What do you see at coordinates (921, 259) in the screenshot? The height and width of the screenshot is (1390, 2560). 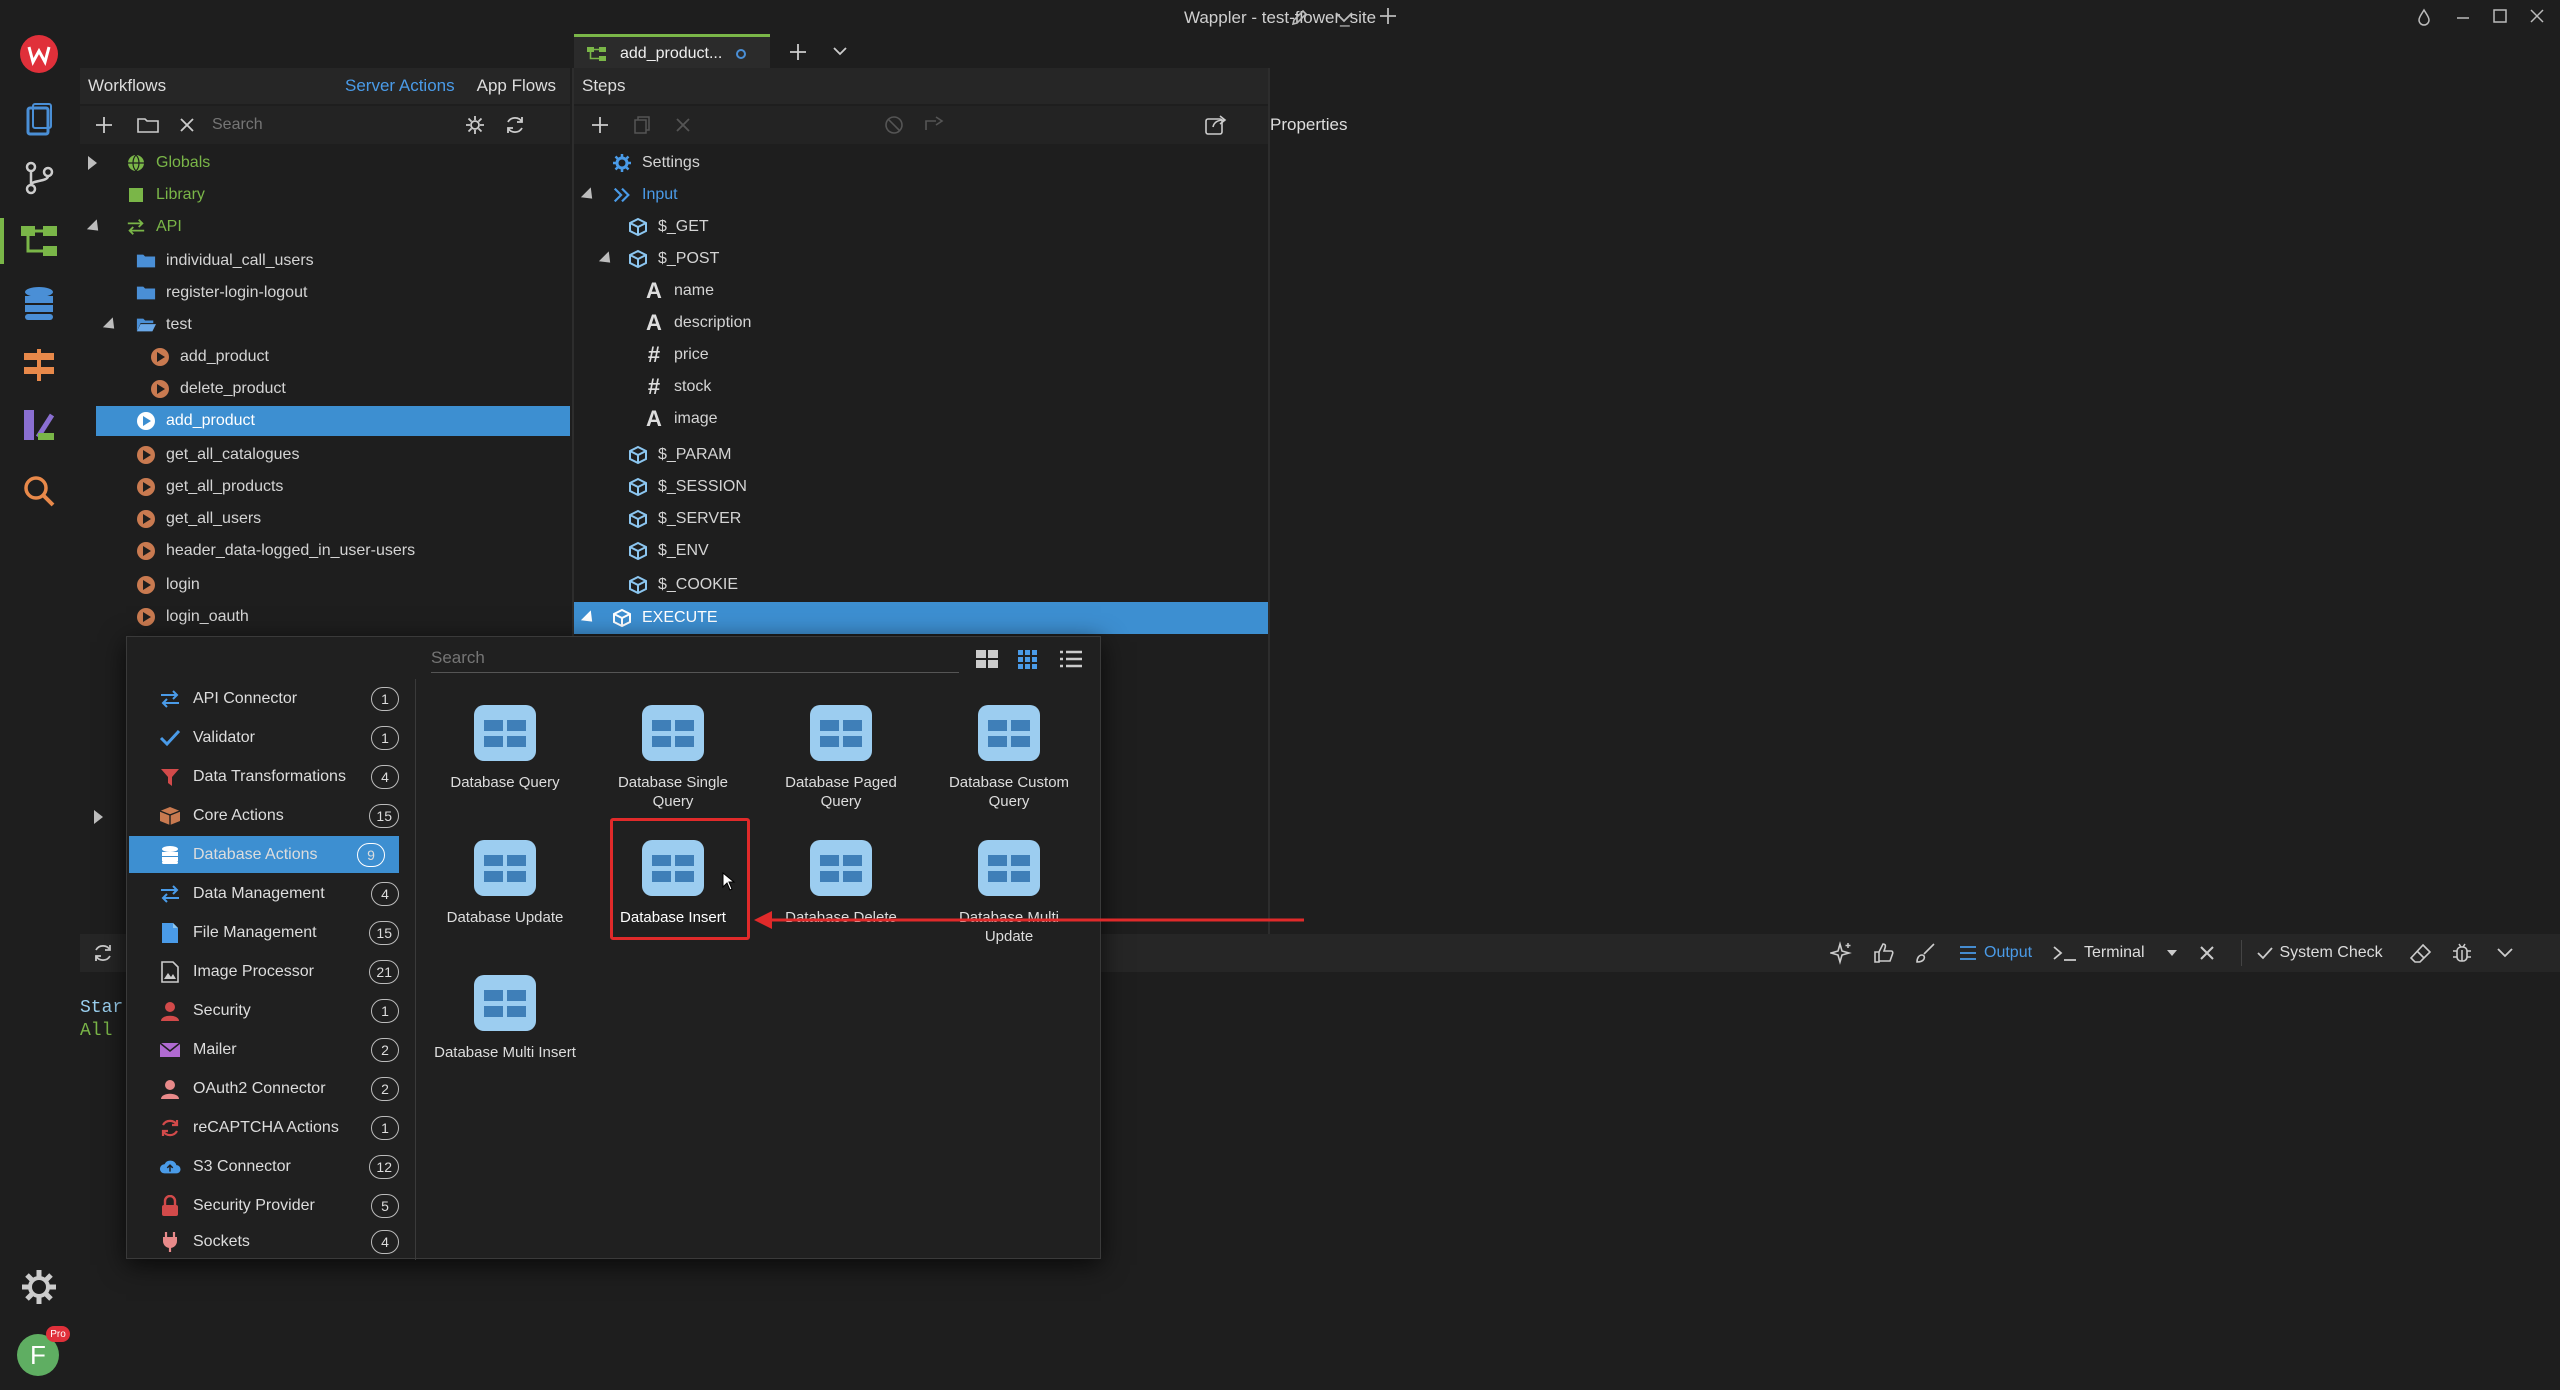 I see `step-item: $_POST` at bounding box center [921, 259].